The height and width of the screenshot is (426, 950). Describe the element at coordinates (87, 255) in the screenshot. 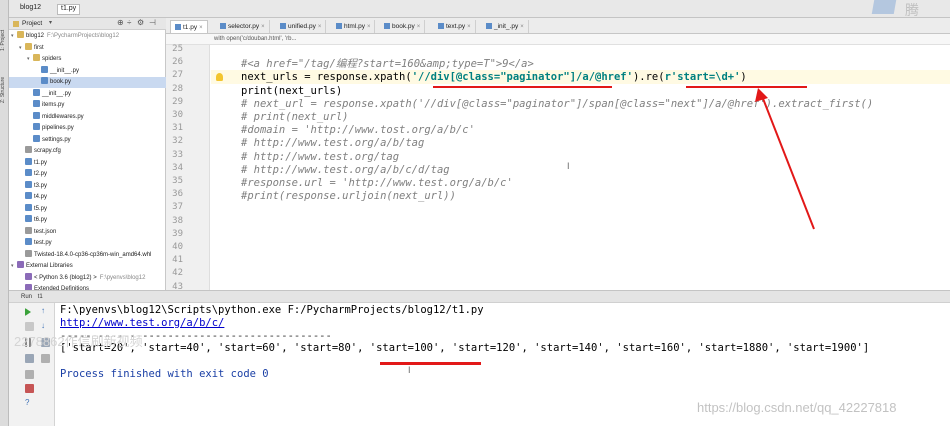

I see `tree-item: Twisted-18.4.0-cp36-cp36m-win_amd64.whl` at that location.